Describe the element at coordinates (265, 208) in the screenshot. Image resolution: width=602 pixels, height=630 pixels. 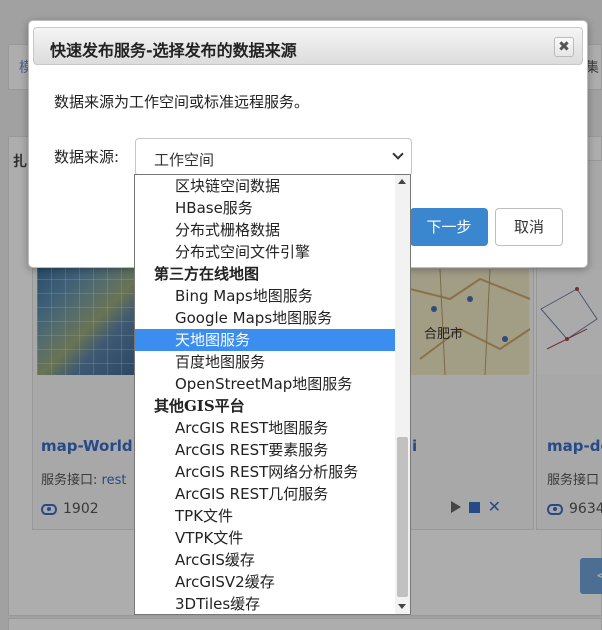
I see `dropdown-option: HBase服务` at that location.